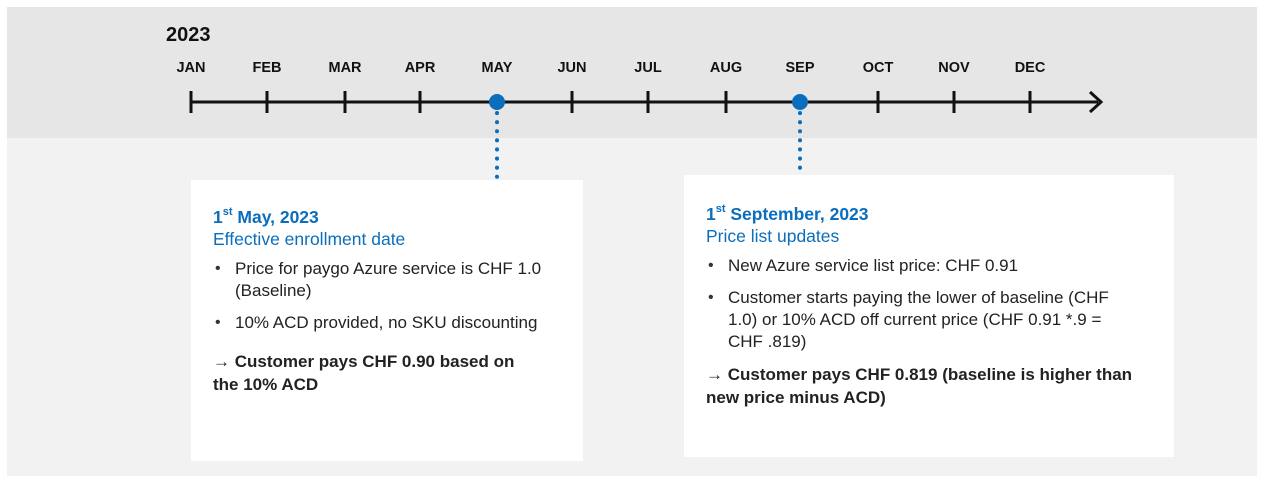 The width and height of the screenshot is (1264, 481). Describe the element at coordinates (309, 238) in the screenshot. I see `card-subtitle: Effective enrollment date` at that location.